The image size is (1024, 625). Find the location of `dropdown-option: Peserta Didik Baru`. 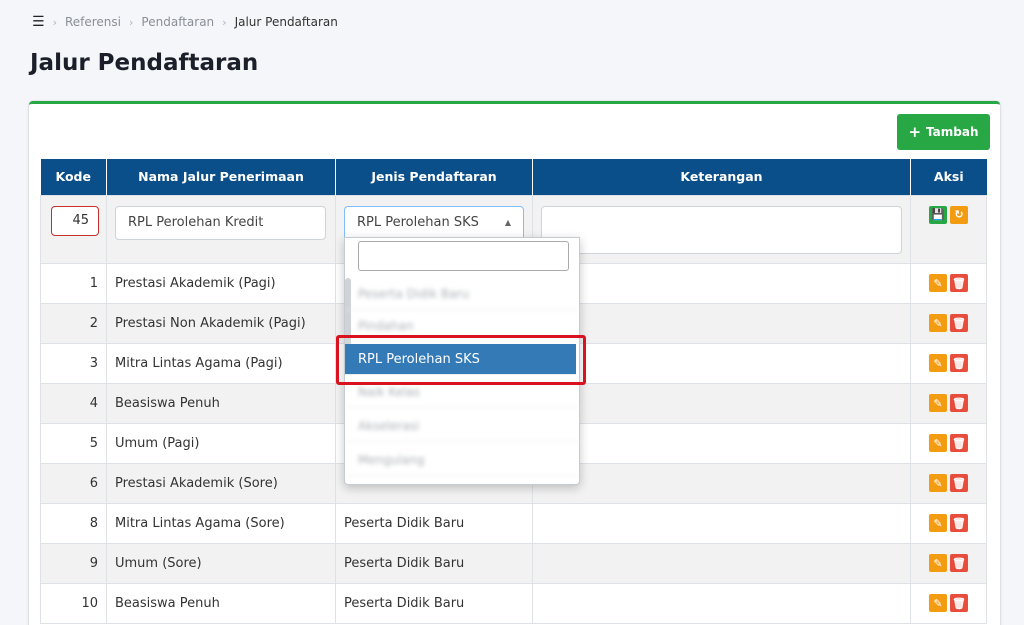

dropdown-option: Peserta Didik Baru is located at coordinates (462, 294).